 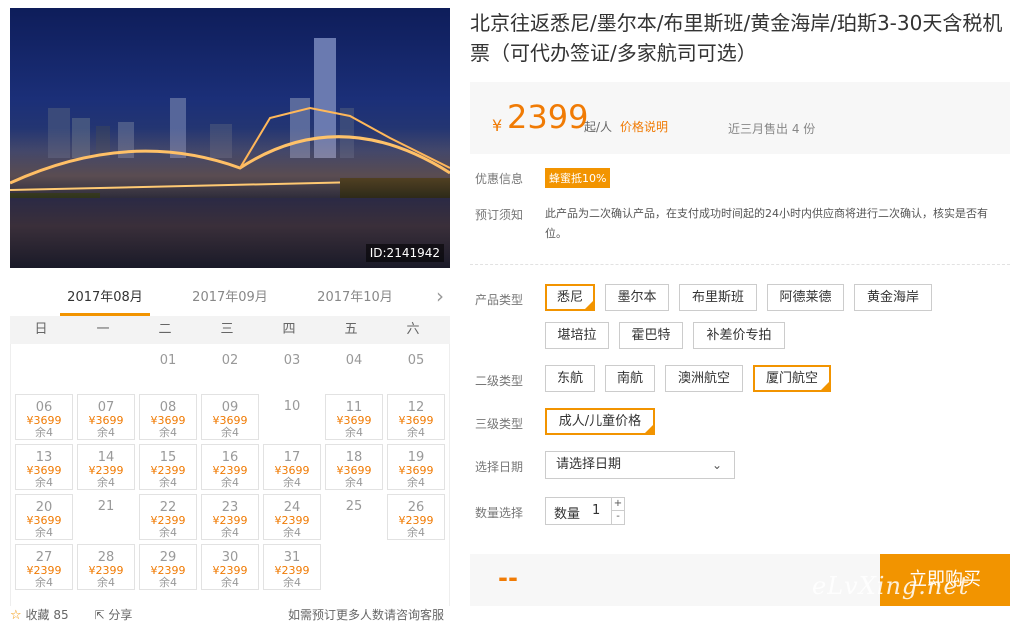 I want to click on product-type-label: 产品类型, so click(x=499, y=300).